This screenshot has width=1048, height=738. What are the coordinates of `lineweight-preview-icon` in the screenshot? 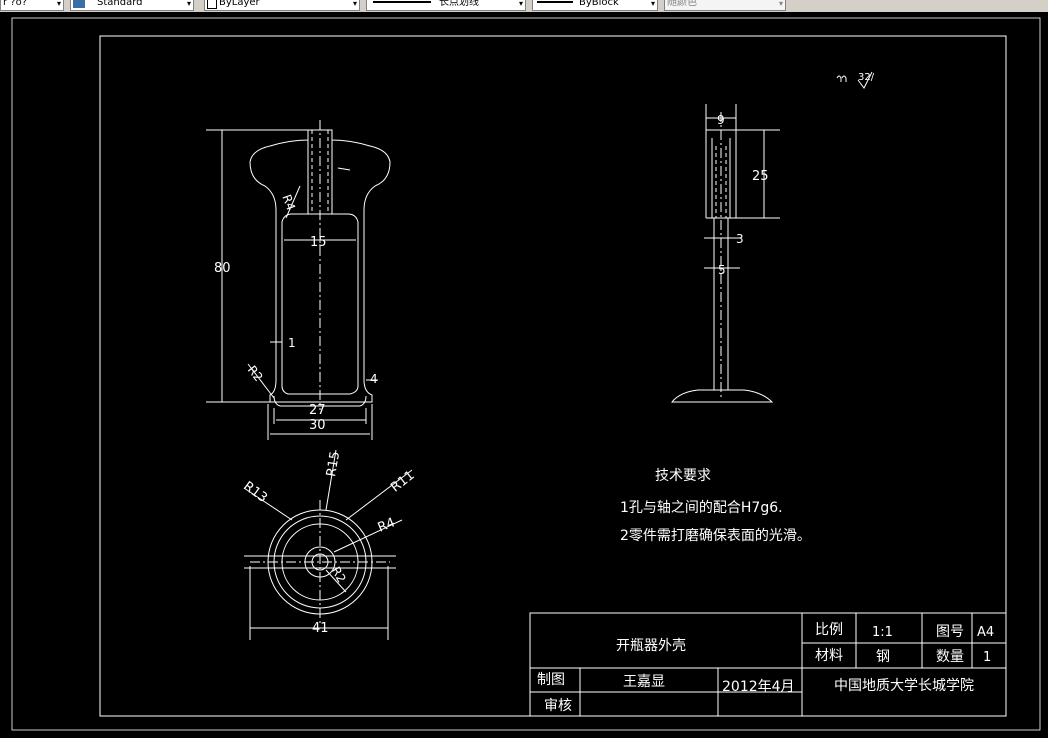 It's located at (555, 2).